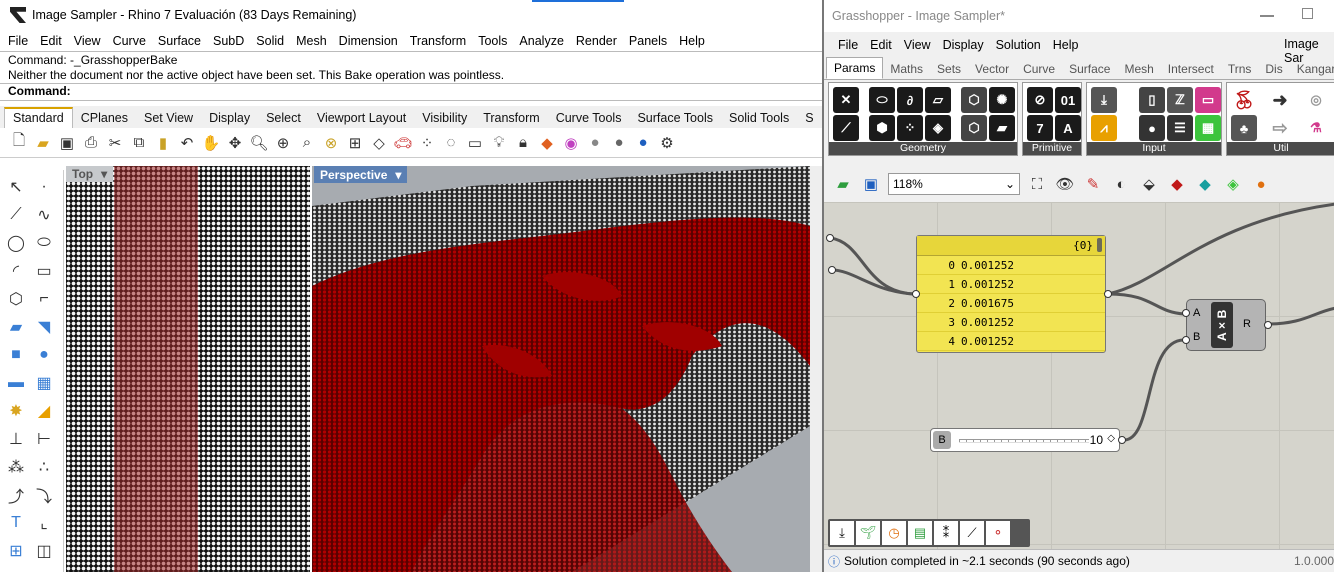  What do you see at coordinates (916, 294) in the screenshot?
I see `panel-input-port` at bounding box center [916, 294].